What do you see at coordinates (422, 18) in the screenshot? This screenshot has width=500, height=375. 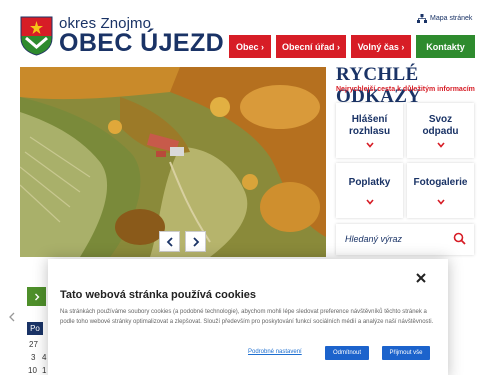 I see `sitemap-icon` at bounding box center [422, 18].